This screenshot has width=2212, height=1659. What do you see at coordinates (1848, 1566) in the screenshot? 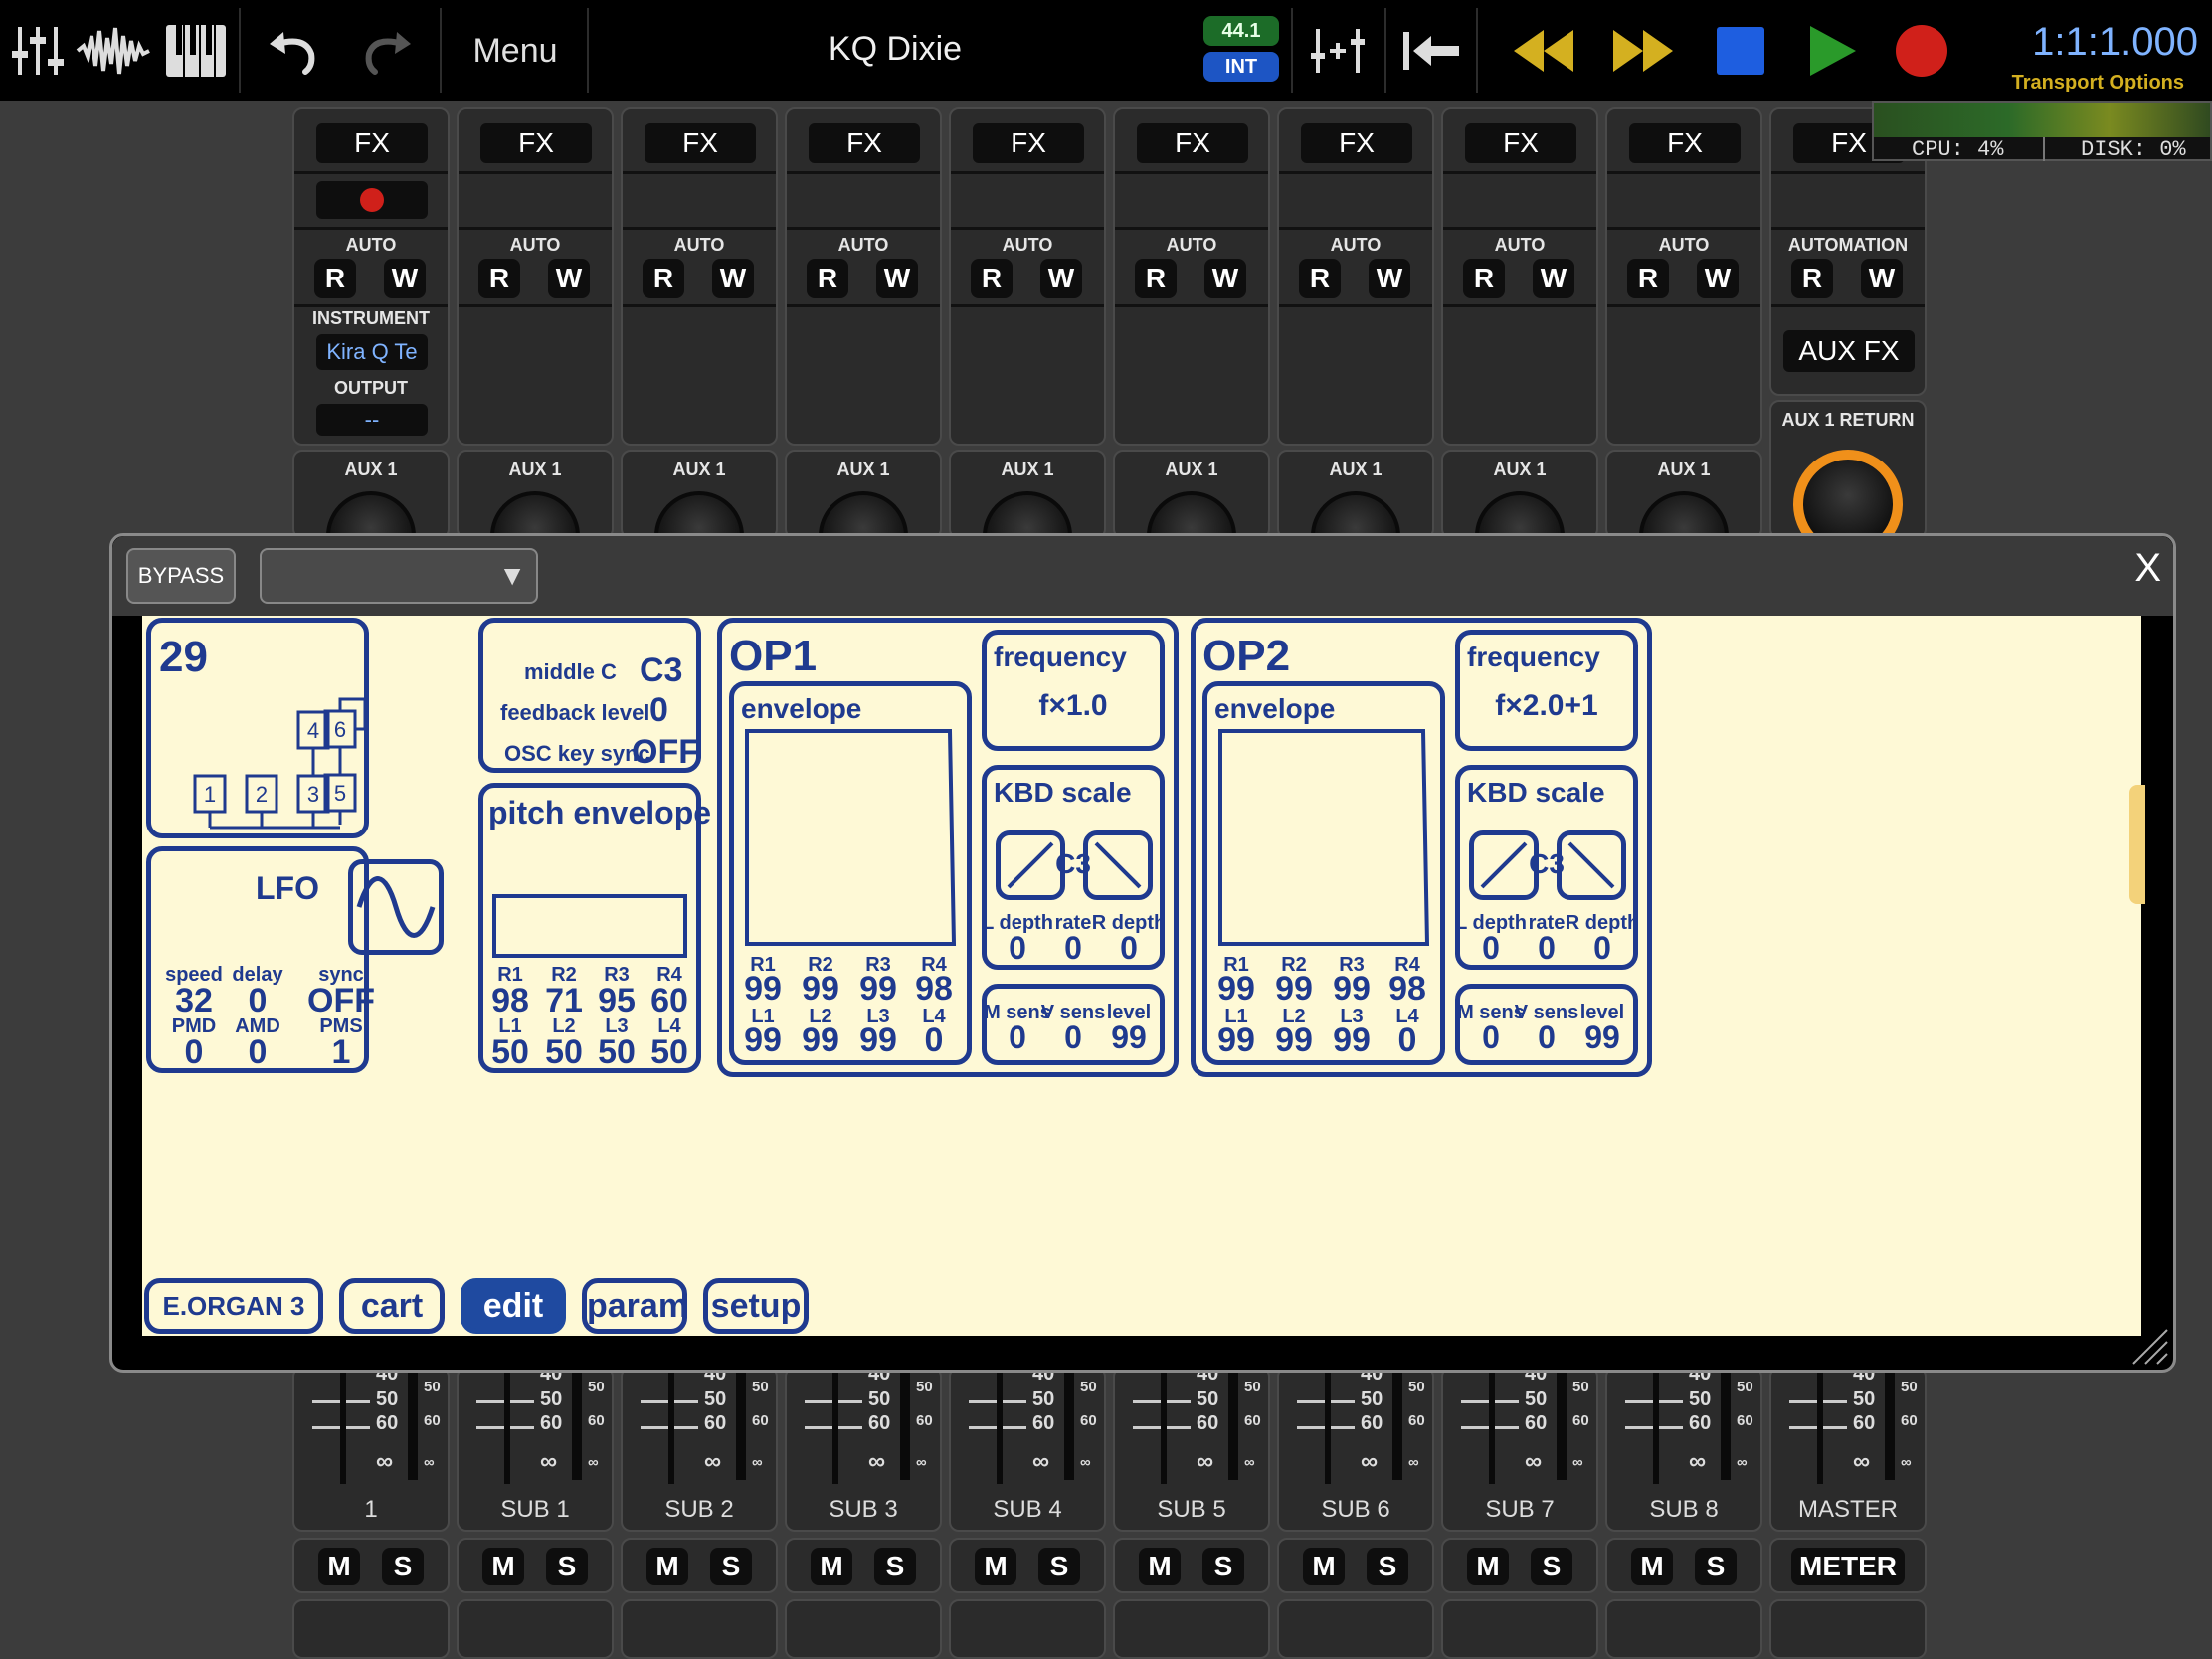
I see `meter-button: METER` at bounding box center [1848, 1566].